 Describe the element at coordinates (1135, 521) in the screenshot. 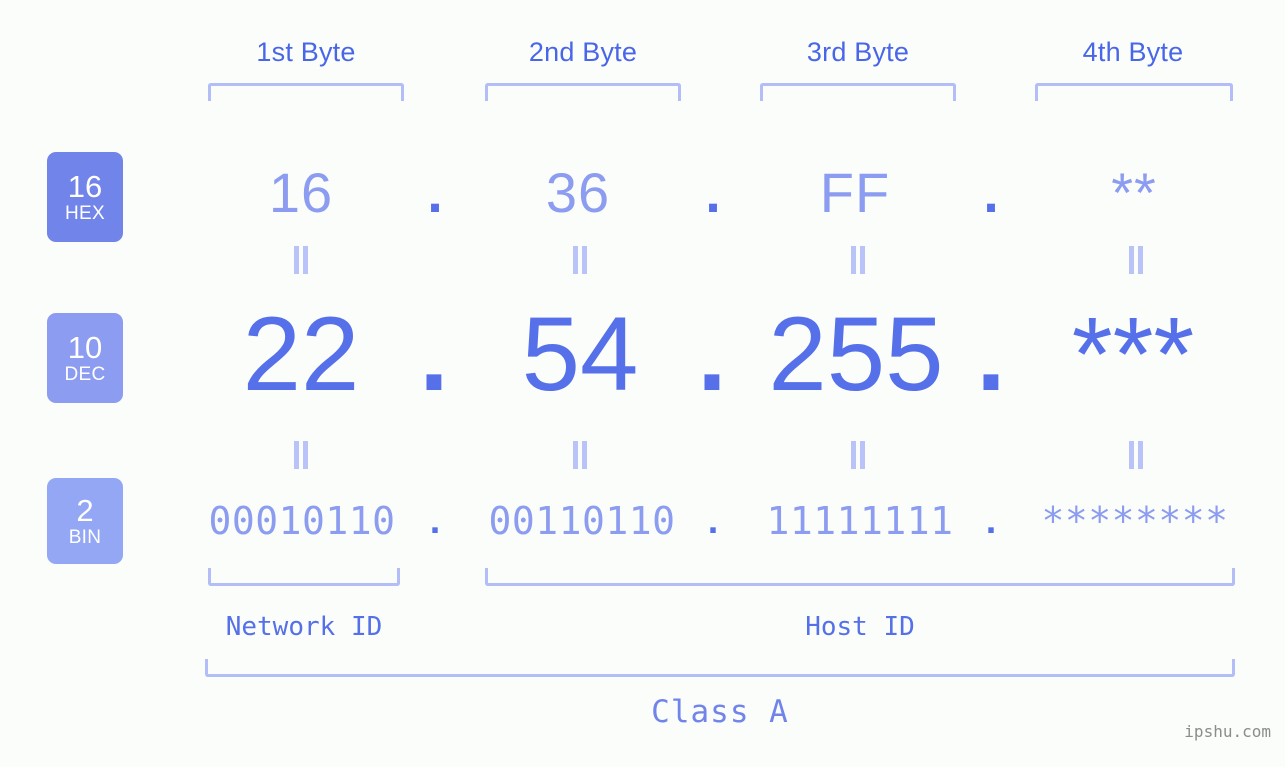

I see `bin-byte-4: ********` at that location.